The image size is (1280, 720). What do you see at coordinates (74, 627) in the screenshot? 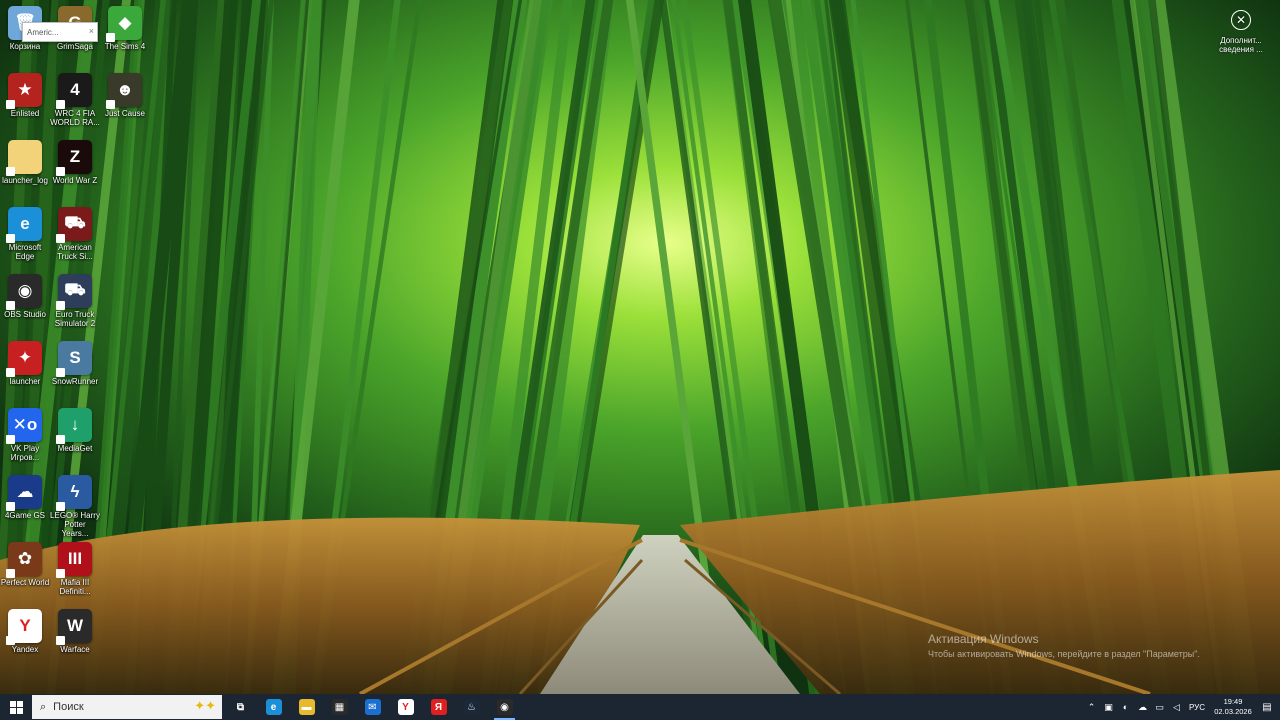
I see `warface-icon: W` at bounding box center [74, 627].